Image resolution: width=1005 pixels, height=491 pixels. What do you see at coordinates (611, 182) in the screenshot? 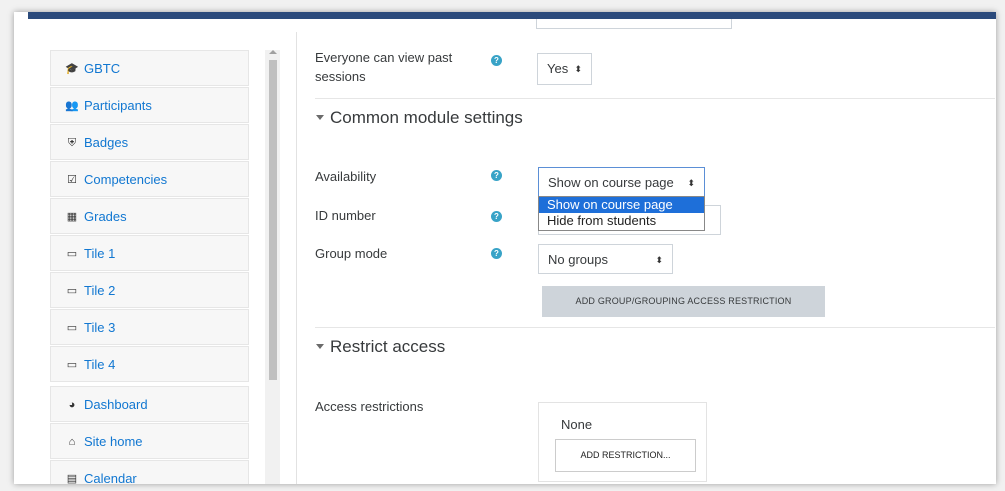
I see `select-value: Show on course page` at bounding box center [611, 182].